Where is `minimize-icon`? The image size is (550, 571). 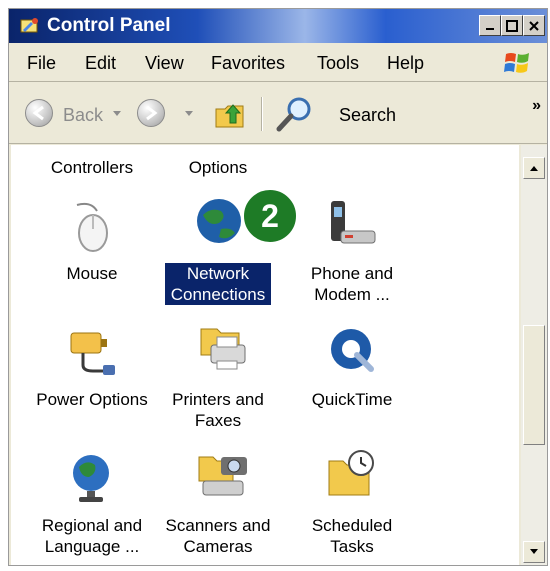 minimize-icon is located at coordinates (490, 28).